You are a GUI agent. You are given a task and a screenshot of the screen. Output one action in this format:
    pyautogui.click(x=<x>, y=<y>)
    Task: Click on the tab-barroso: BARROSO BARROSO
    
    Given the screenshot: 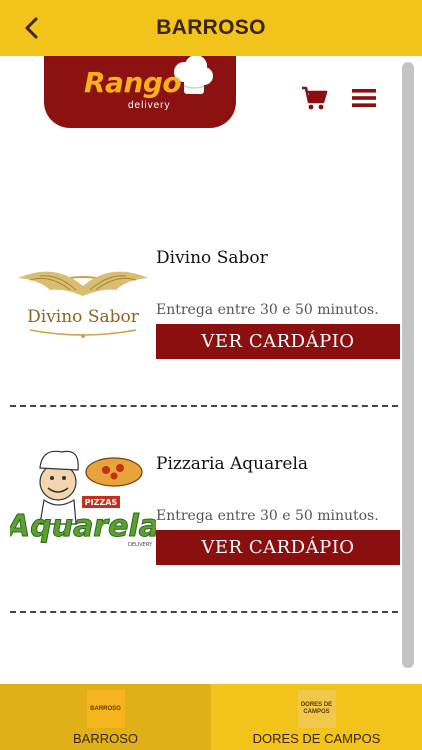 What is the action you would take?
    pyautogui.click(x=105, y=717)
    